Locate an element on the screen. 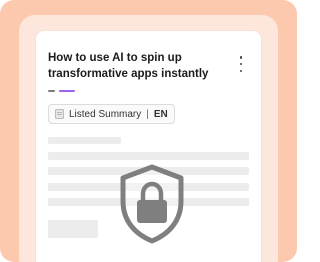  more-options-icon is located at coordinates (241, 64).